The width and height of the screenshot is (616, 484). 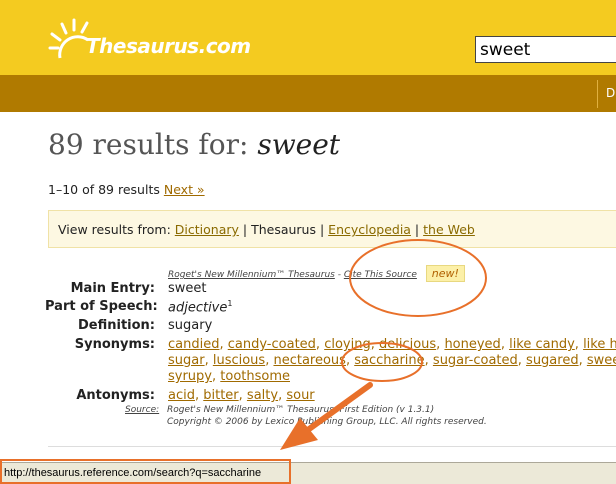 I want to click on synonym-link: candied, so click(x=193, y=344).